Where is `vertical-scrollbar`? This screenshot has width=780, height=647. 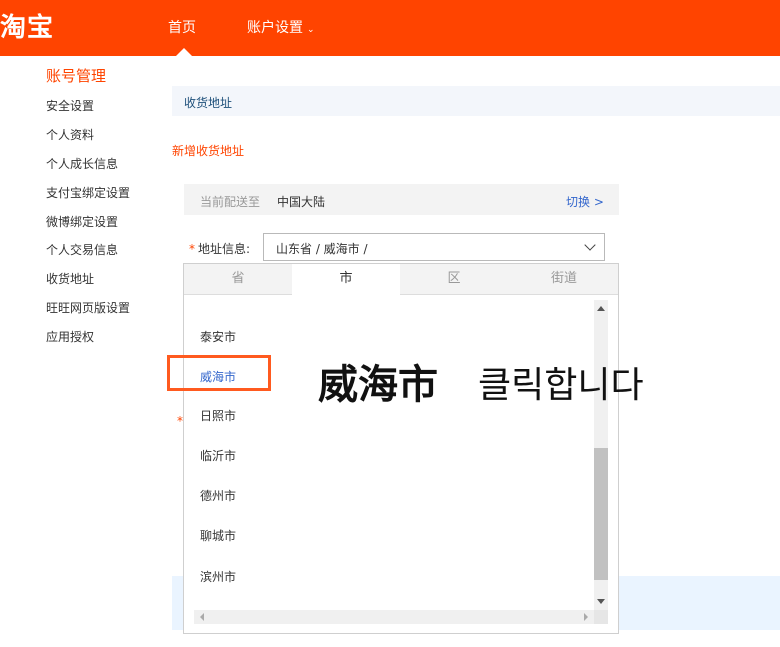 vertical-scrollbar is located at coordinates (601, 455).